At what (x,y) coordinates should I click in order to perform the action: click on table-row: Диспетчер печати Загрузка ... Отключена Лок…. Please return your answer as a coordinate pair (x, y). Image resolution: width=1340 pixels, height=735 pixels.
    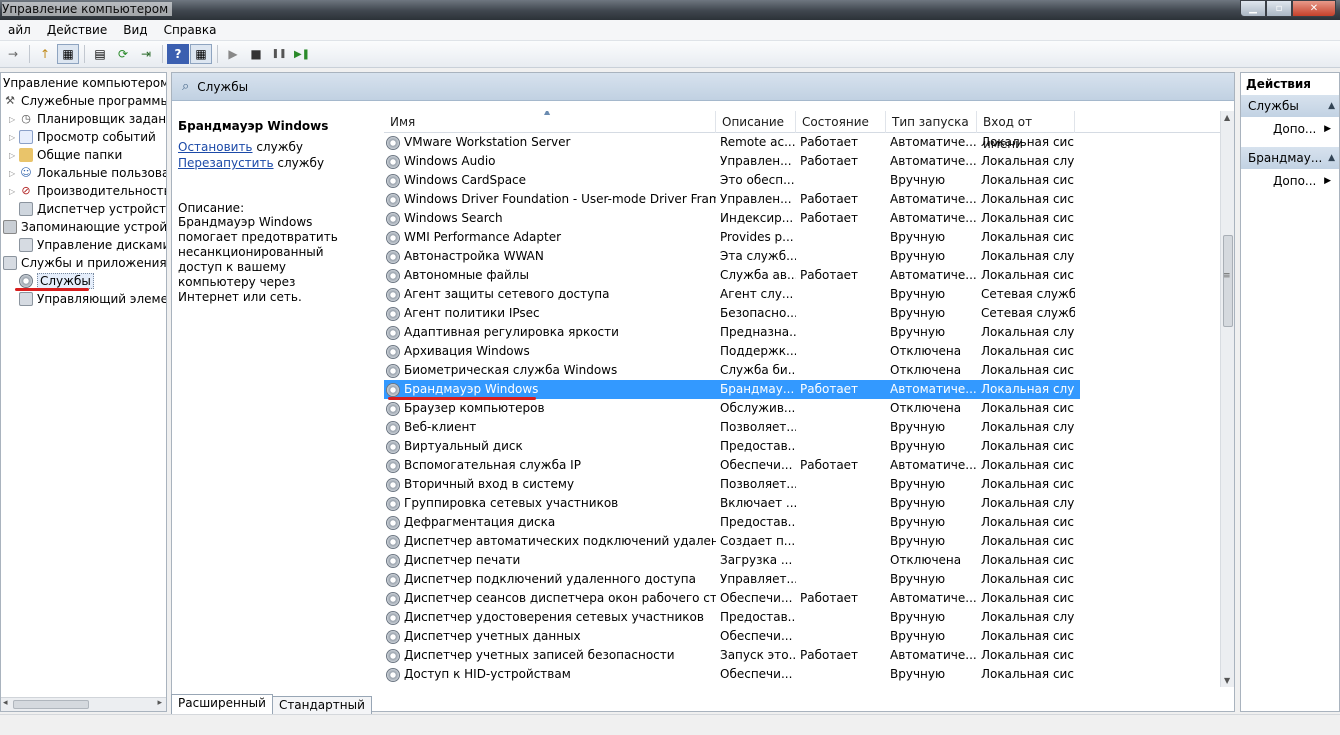
    Looking at the image, I should click on (802, 560).